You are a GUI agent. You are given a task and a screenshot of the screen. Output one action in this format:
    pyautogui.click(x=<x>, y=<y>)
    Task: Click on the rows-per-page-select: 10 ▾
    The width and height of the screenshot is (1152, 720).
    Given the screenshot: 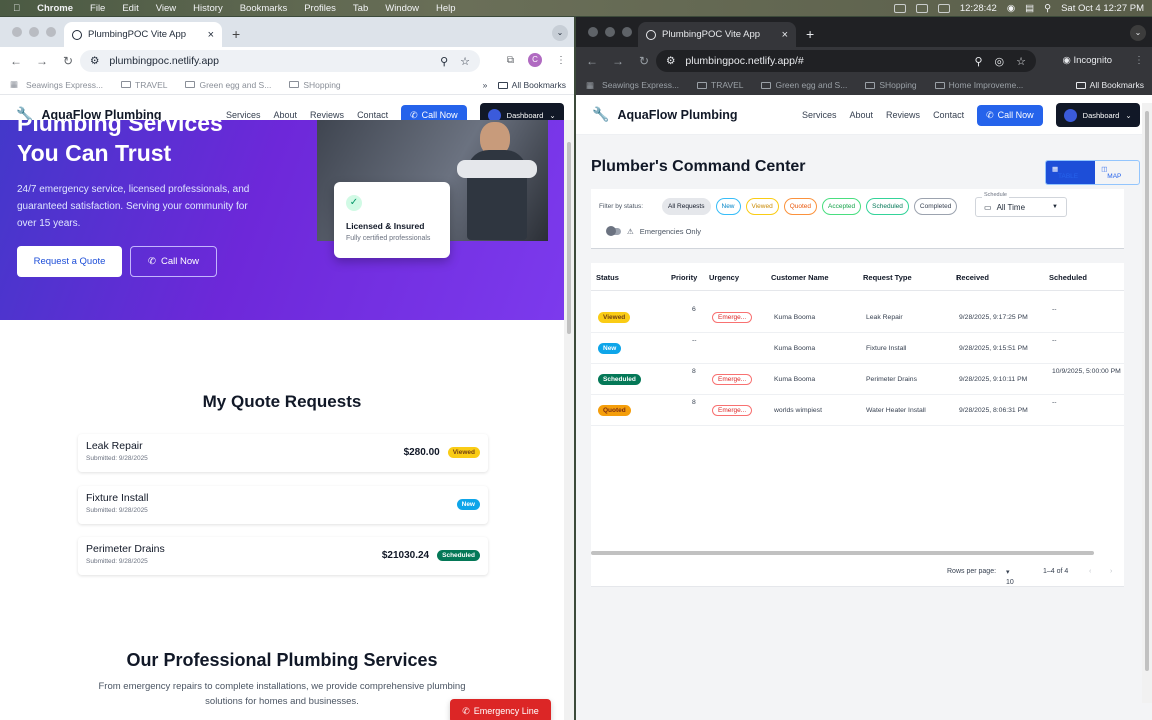 What is the action you would take?
    pyautogui.click(x=1010, y=577)
    